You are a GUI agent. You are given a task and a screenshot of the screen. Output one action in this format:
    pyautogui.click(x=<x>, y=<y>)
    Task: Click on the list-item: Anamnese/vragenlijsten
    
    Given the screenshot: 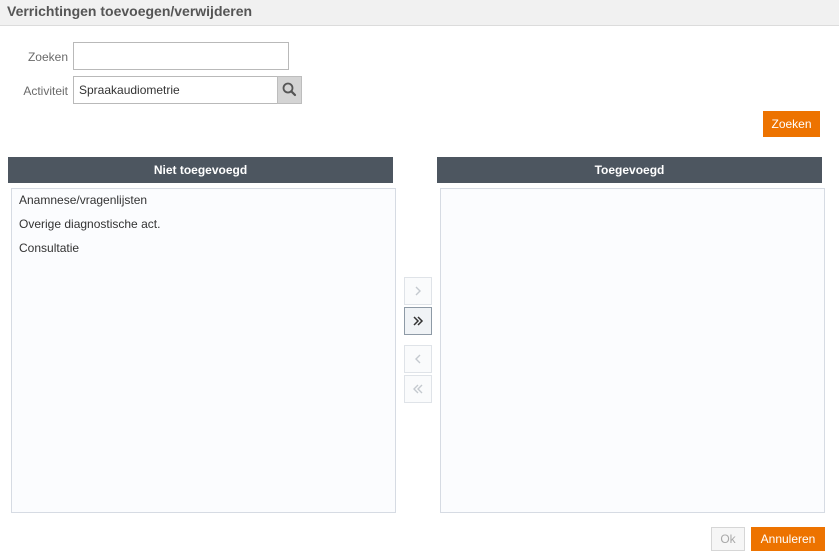 What is the action you would take?
    pyautogui.click(x=203, y=201)
    